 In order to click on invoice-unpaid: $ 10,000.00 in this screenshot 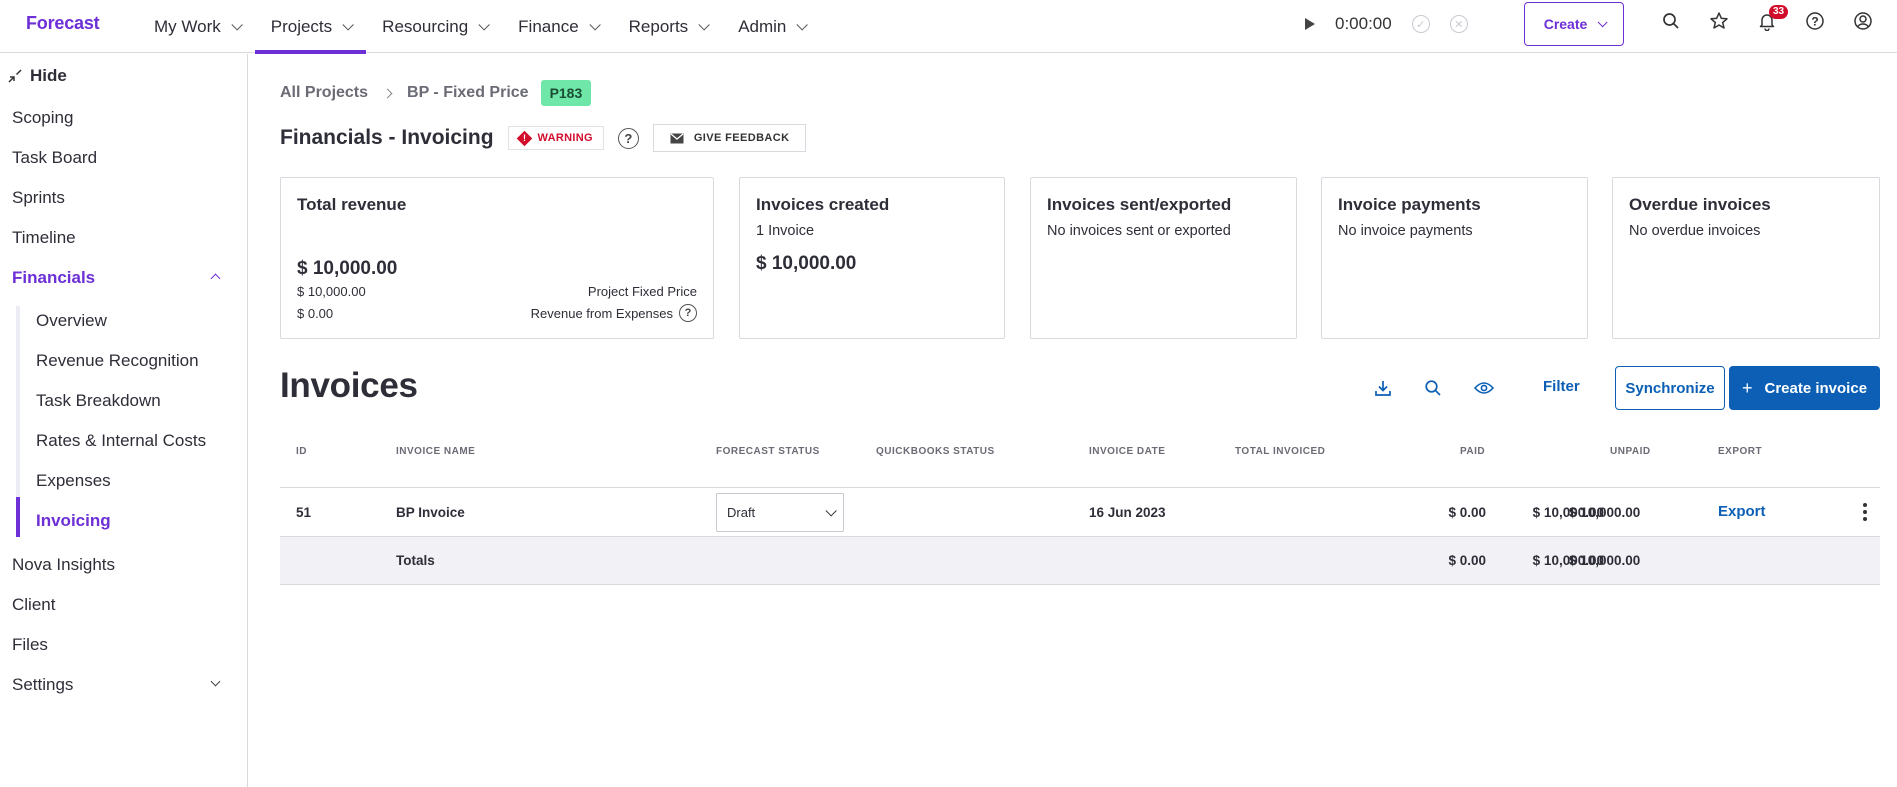, I will do `click(1605, 512)`.